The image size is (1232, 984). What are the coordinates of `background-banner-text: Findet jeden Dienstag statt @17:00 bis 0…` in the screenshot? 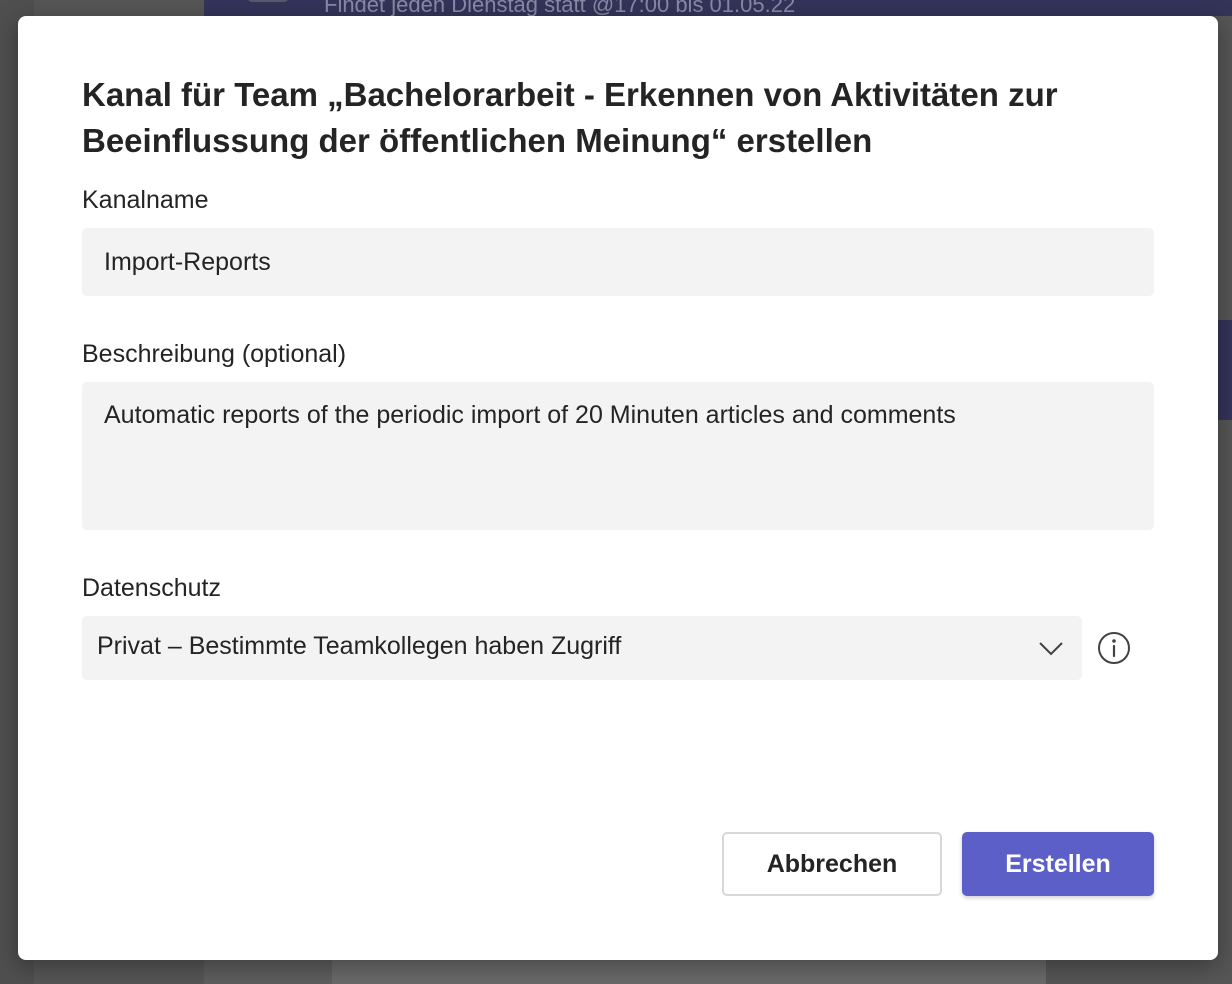 It's located at (560, 8).